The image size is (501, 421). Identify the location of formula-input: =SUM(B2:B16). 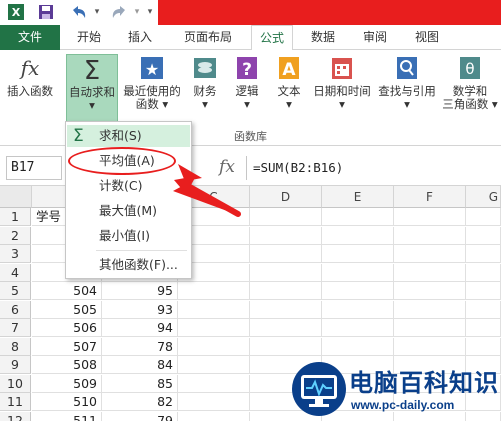
(373, 168).